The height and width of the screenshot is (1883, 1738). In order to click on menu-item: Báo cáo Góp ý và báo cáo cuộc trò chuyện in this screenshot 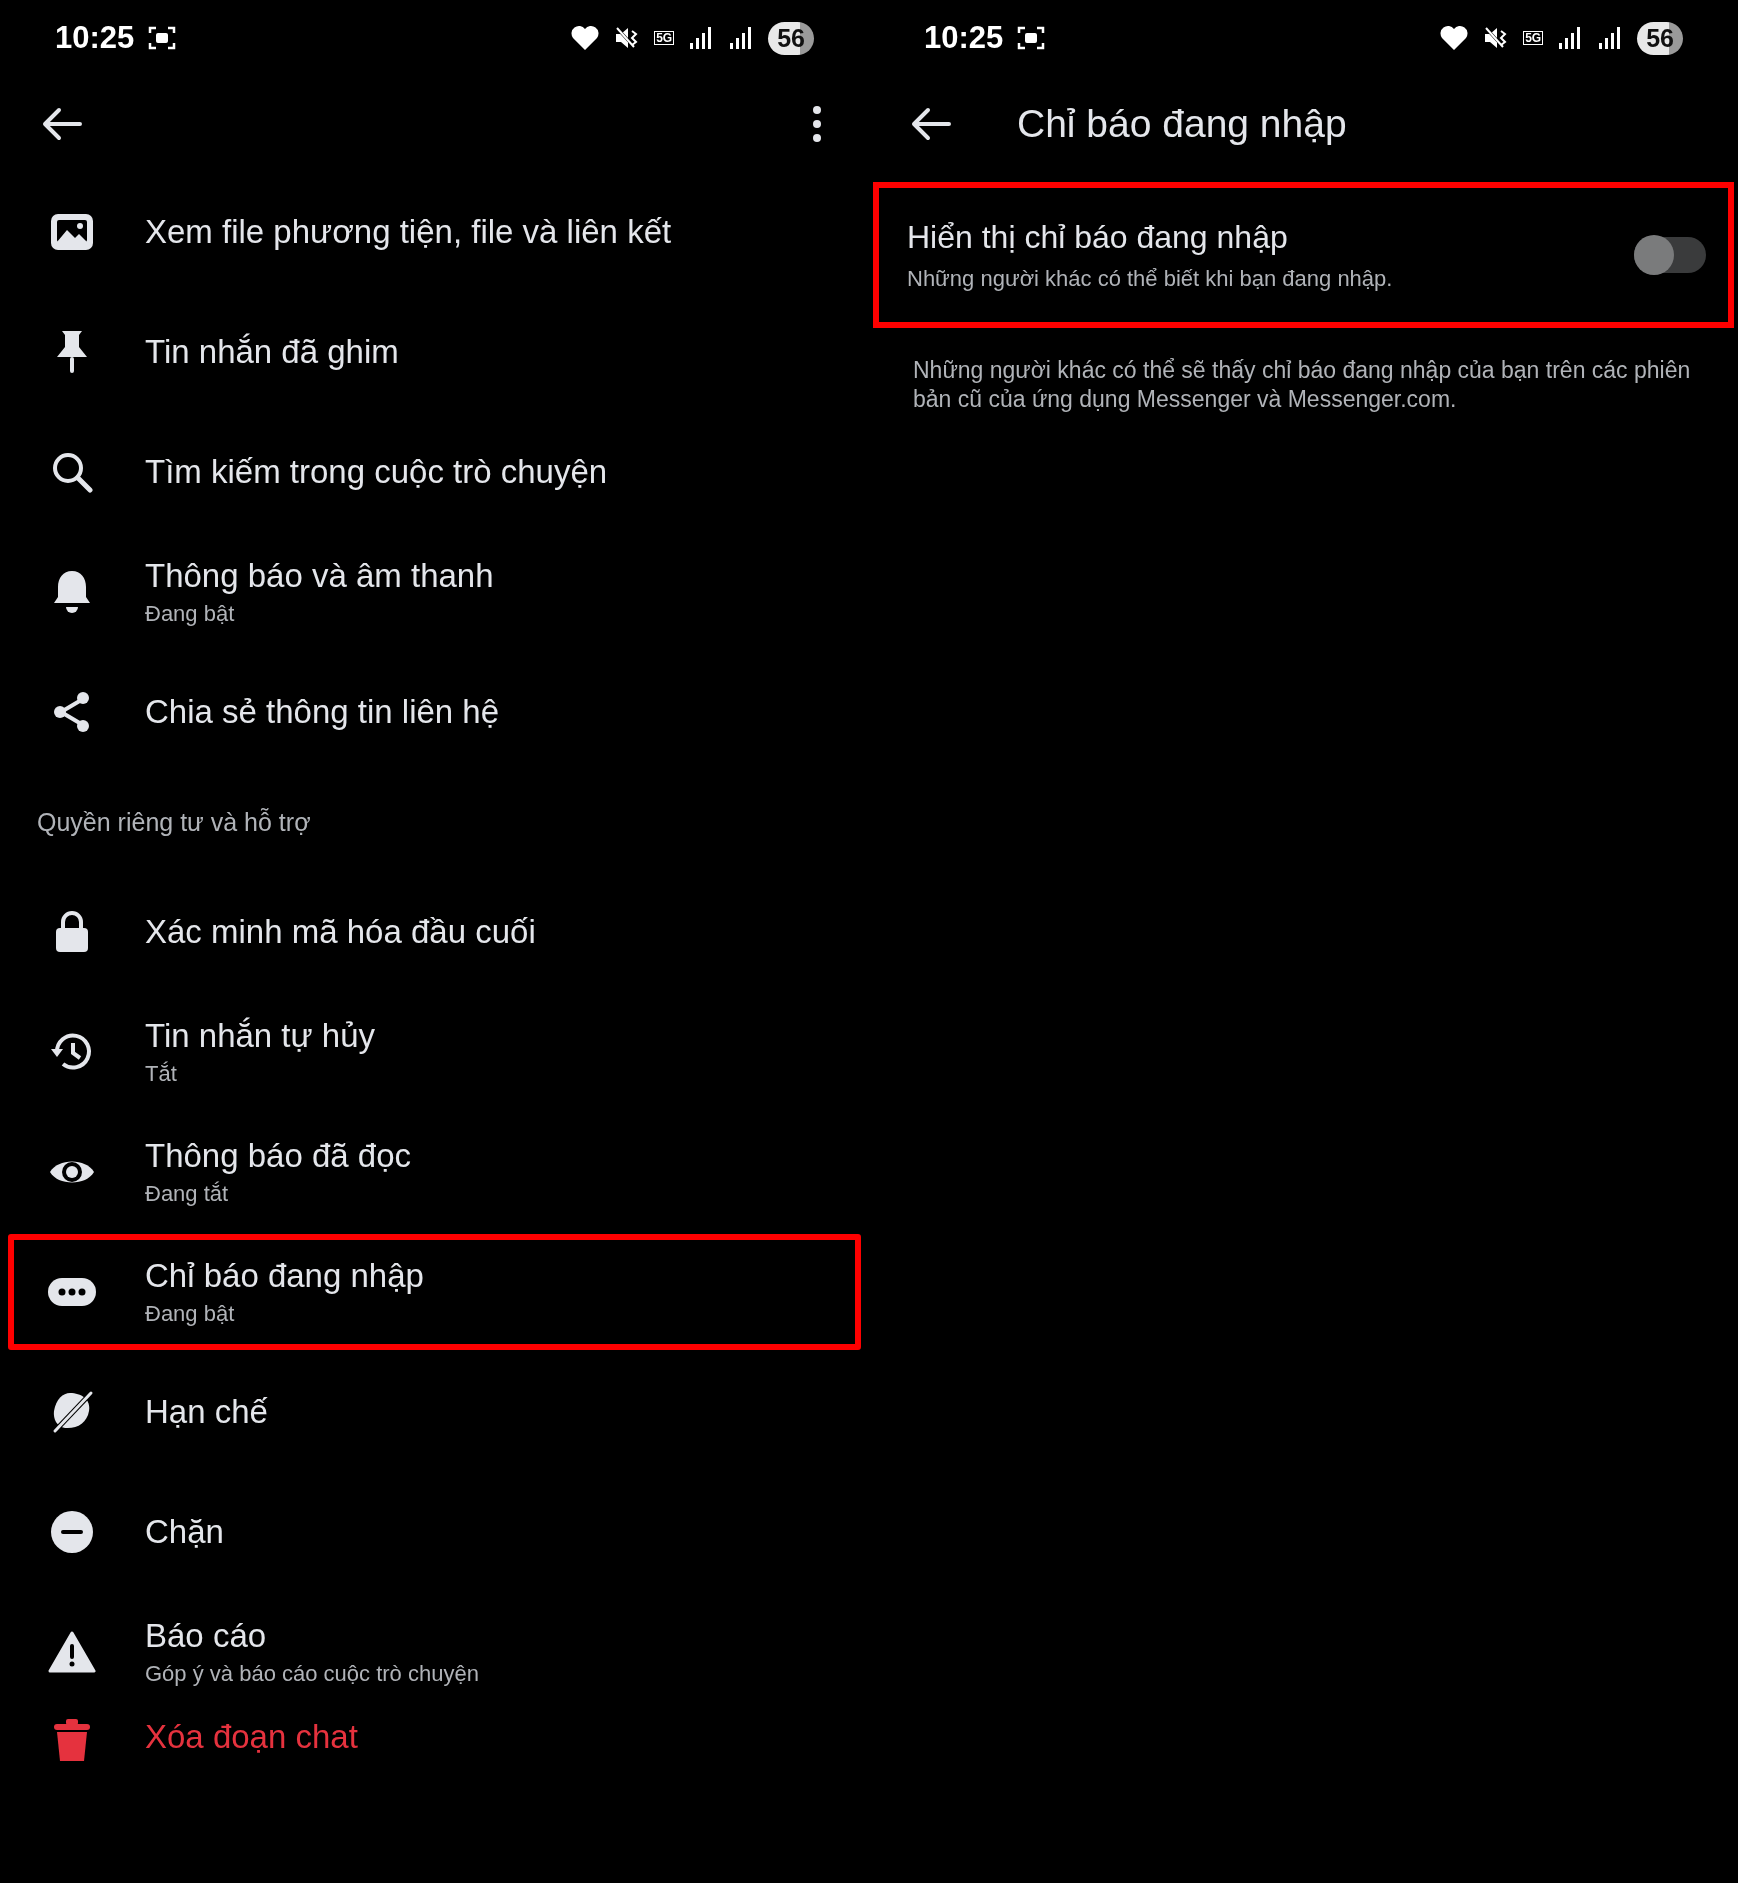, I will do `click(434, 1652)`.